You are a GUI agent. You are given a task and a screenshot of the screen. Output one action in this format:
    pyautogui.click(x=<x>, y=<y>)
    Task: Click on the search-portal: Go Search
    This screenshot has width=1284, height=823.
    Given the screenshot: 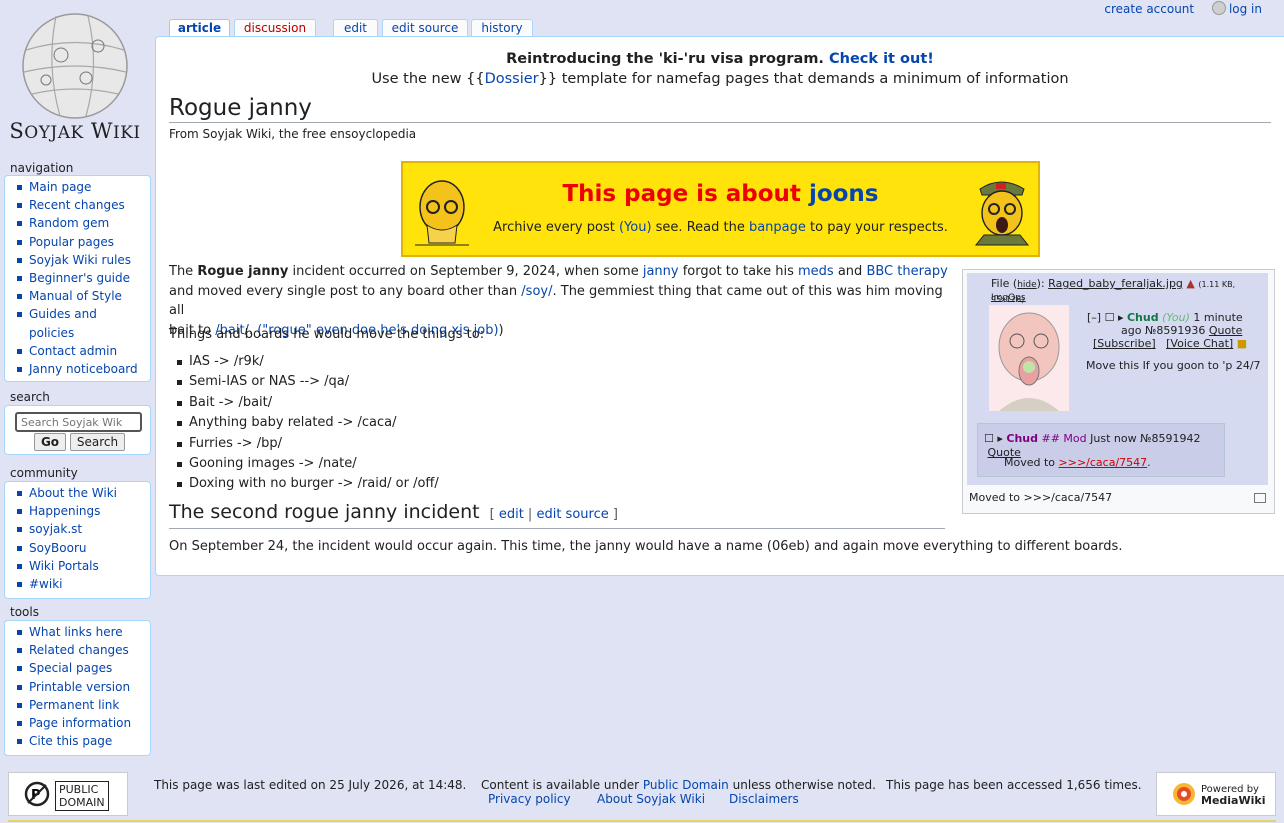 What is the action you would take?
    pyautogui.click(x=77, y=430)
    